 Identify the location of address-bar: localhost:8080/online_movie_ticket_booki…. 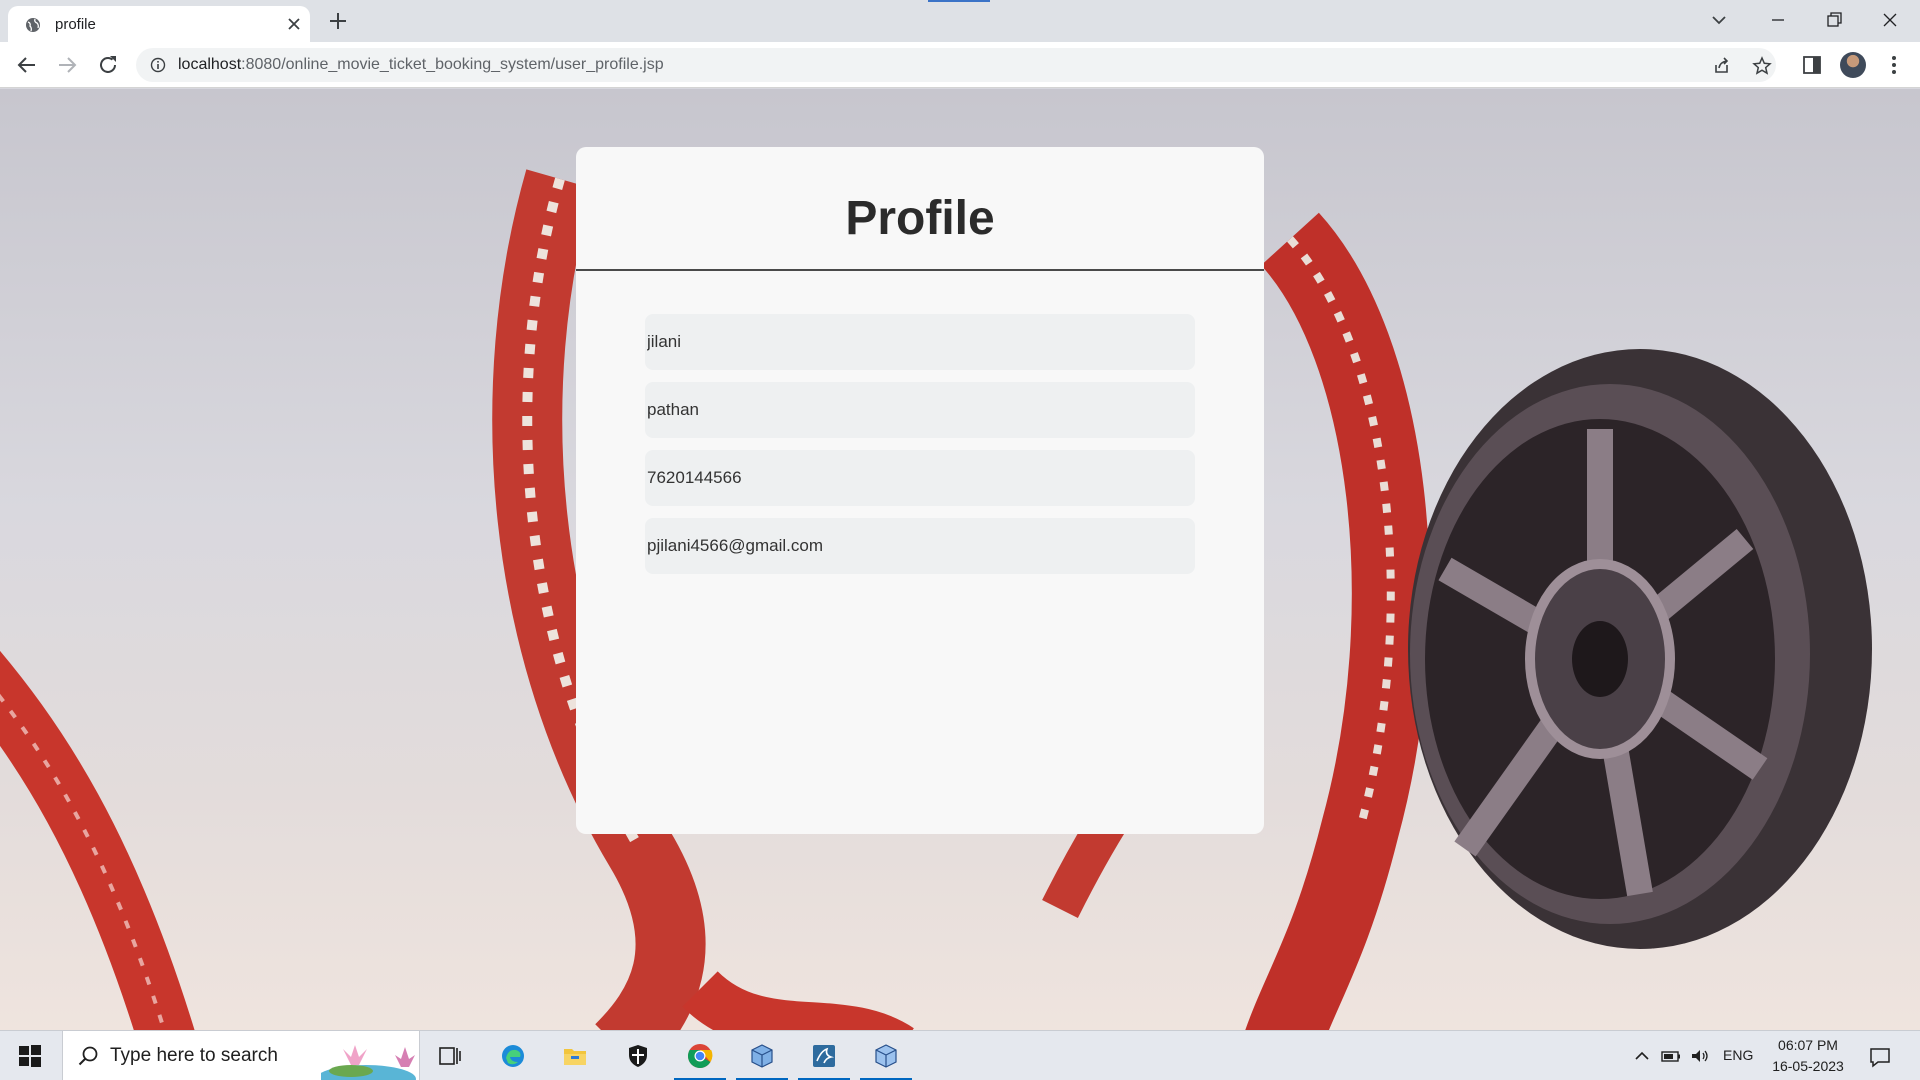
(956, 65).